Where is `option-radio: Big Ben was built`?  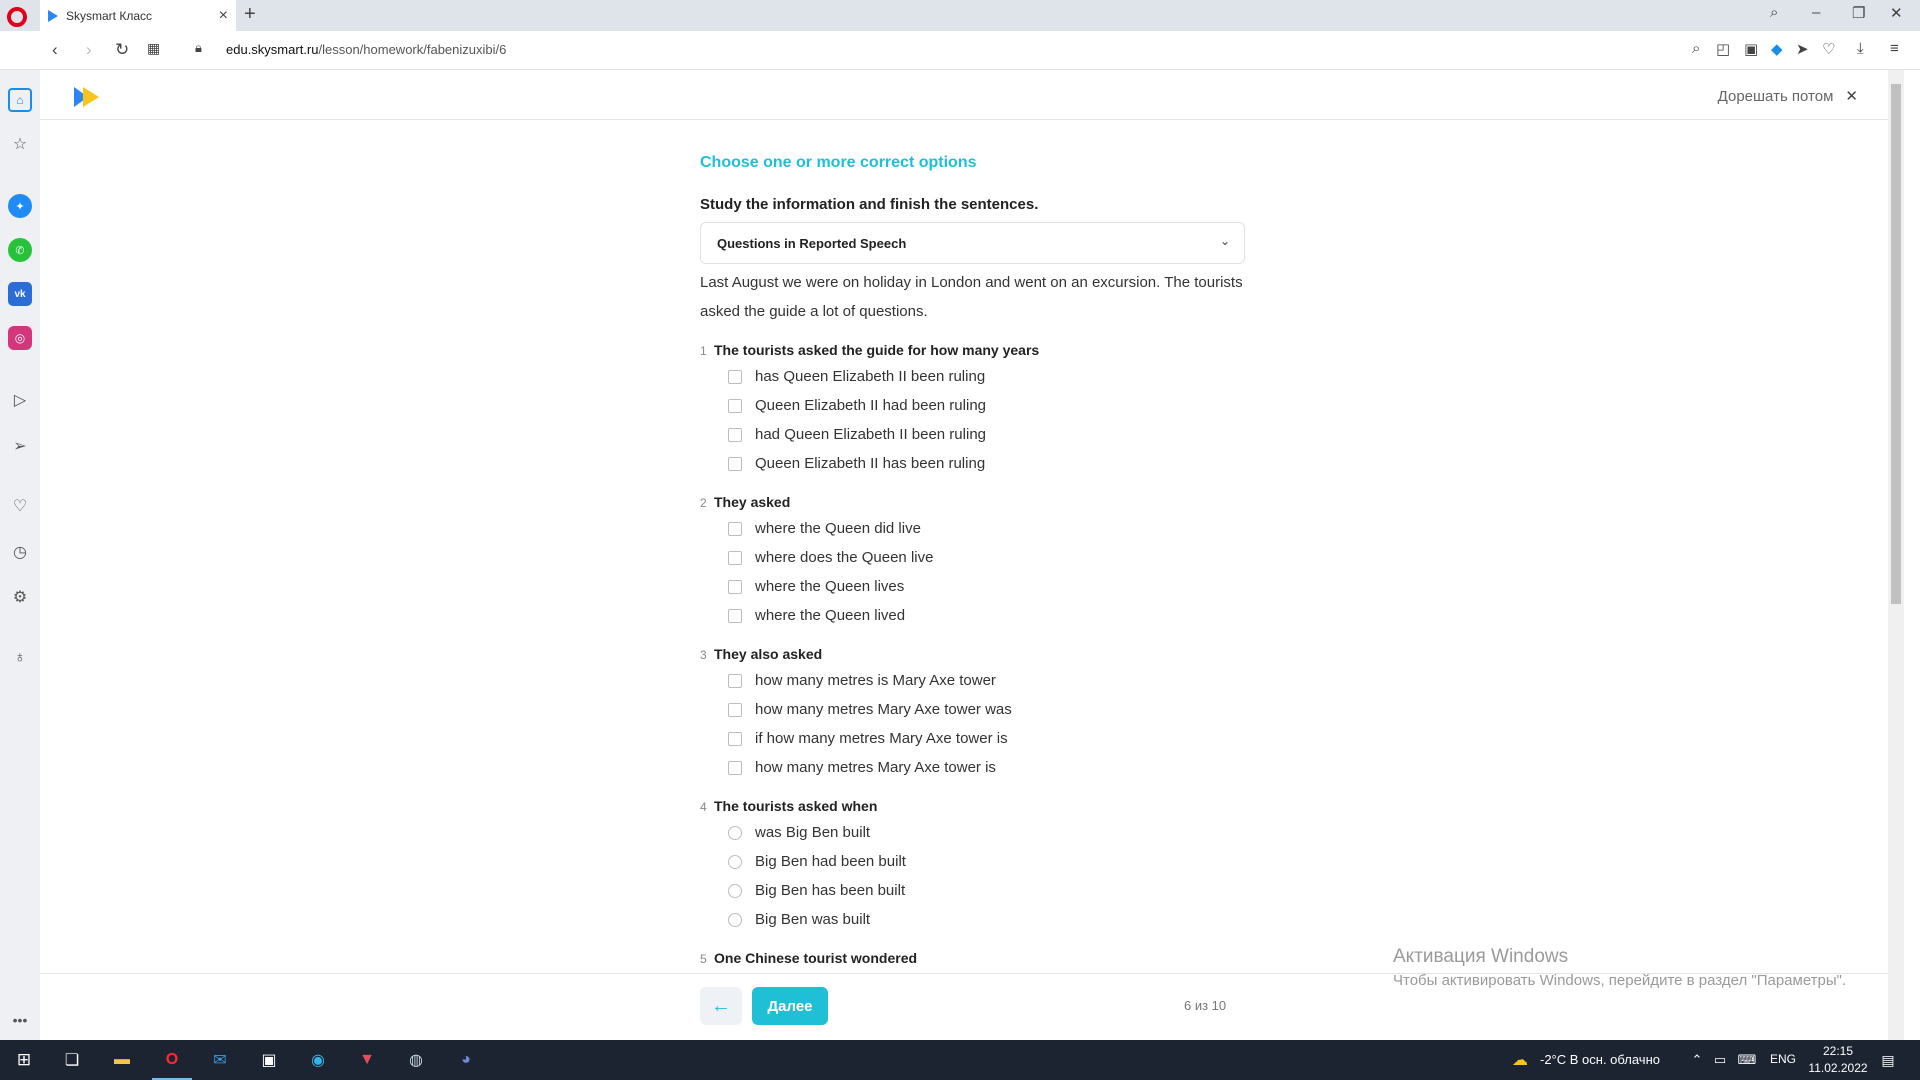
option-radio: Big Ben was built is located at coordinates (972, 919).